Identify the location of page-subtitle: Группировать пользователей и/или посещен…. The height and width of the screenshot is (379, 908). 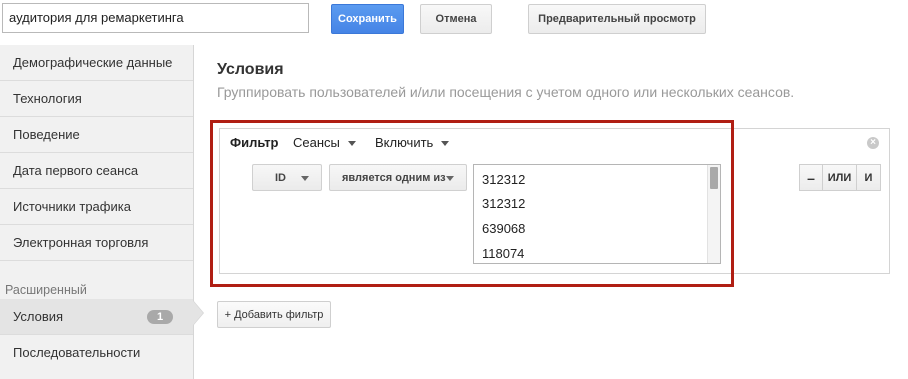
(506, 92).